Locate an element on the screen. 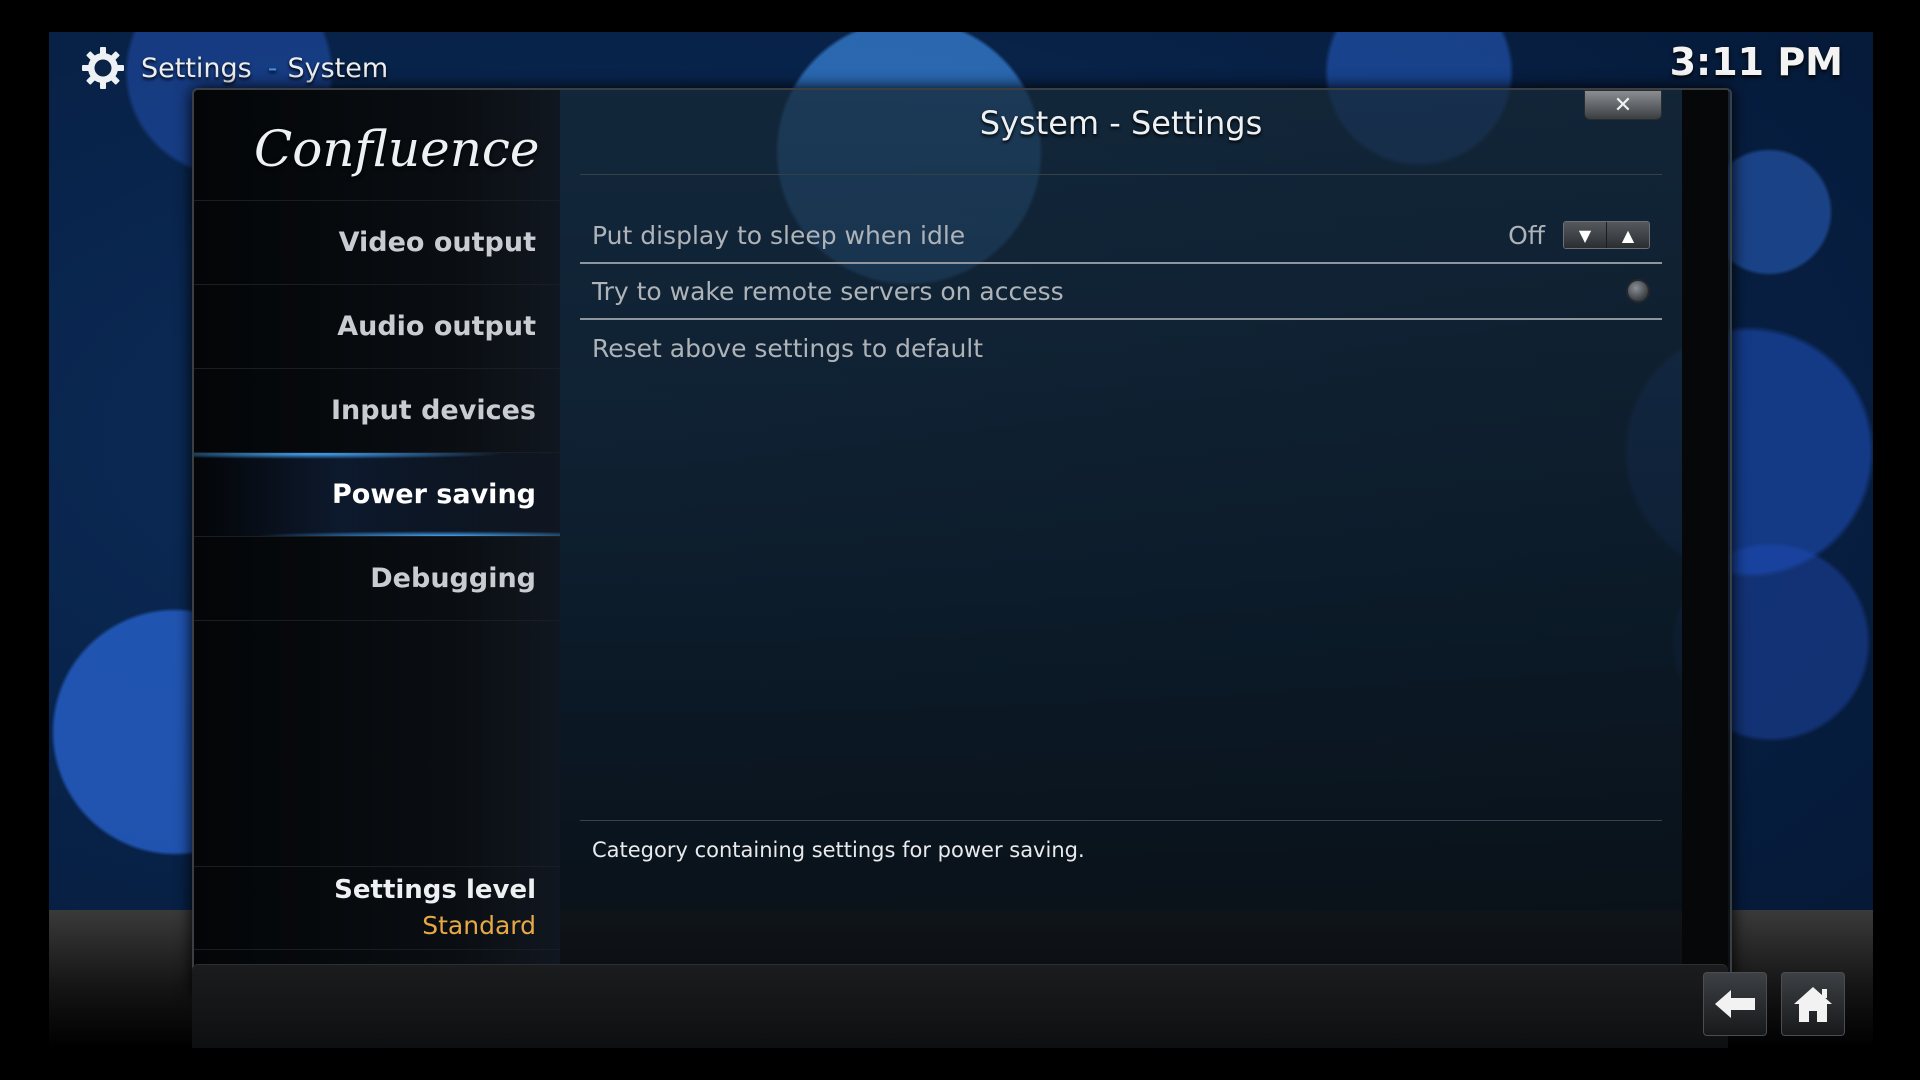 Image resolution: width=1920 pixels, height=1080 pixels. triangle-down-icon: ▼ is located at coordinates (1585, 235).